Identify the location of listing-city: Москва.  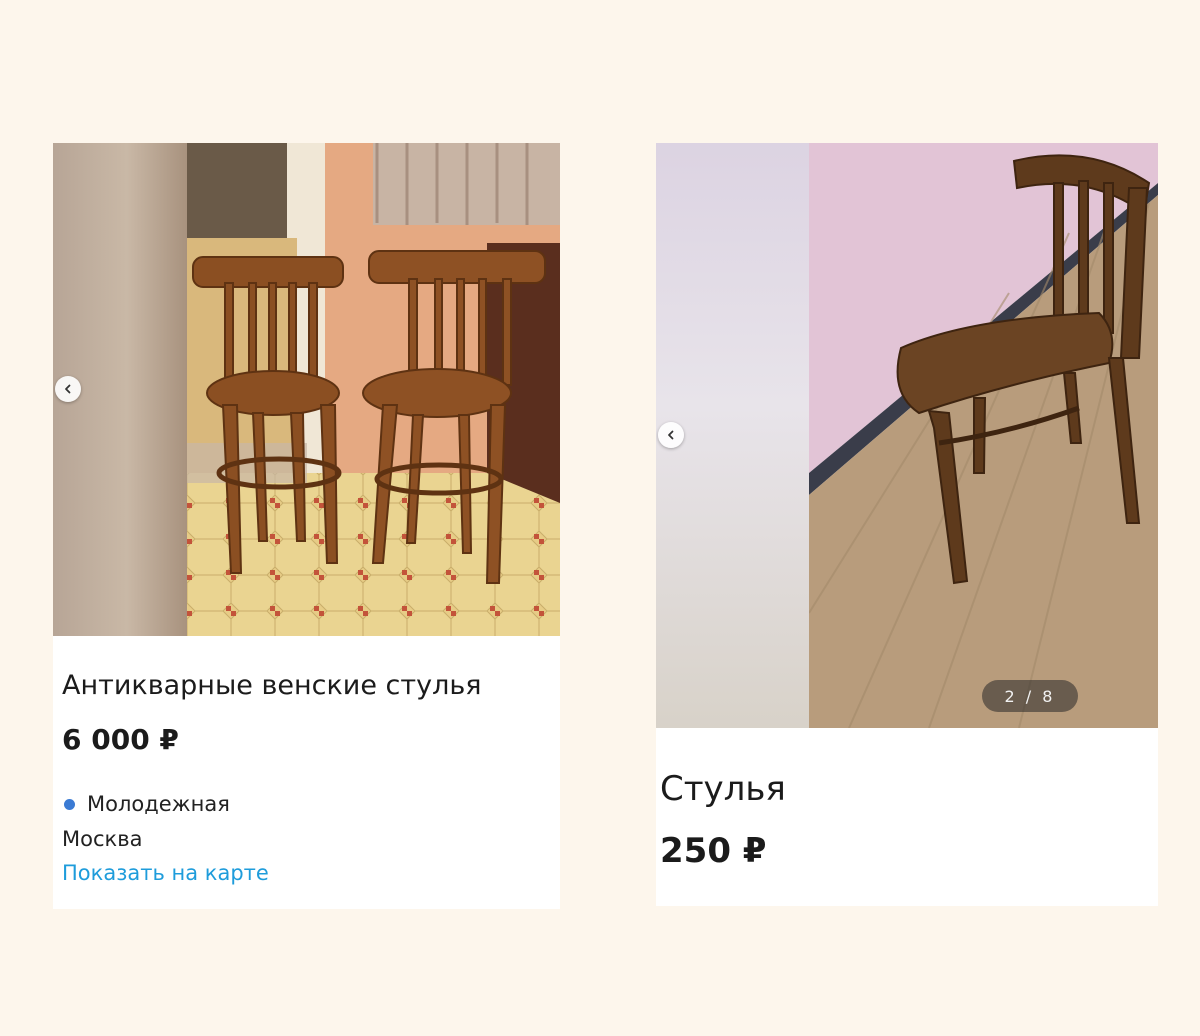
(102, 839).